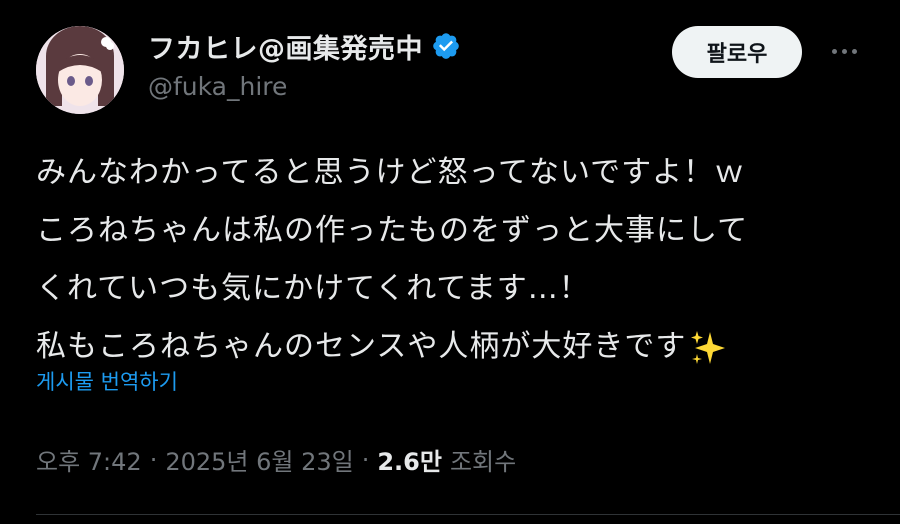  I want to click on views-label: 조회수, so click(483, 462).